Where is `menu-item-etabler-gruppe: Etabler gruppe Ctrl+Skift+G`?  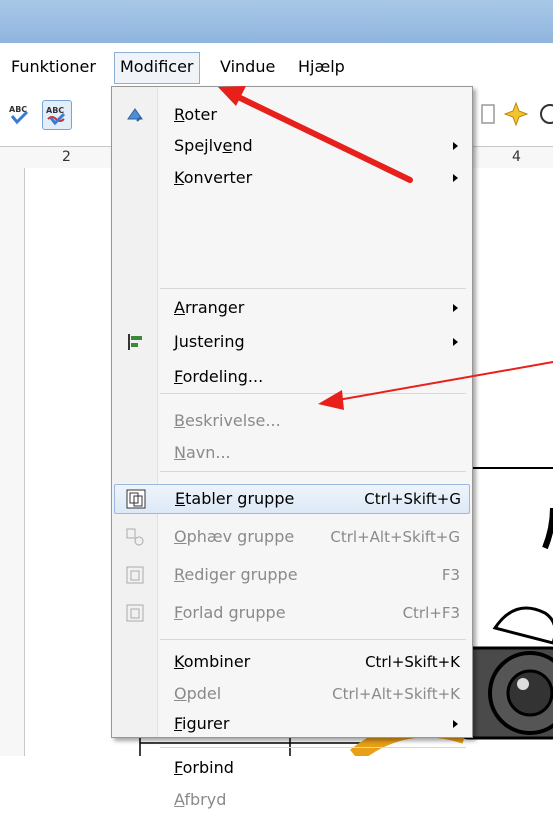 menu-item-etabler-gruppe: Etabler gruppe Ctrl+Skift+G is located at coordinates (292, 499).